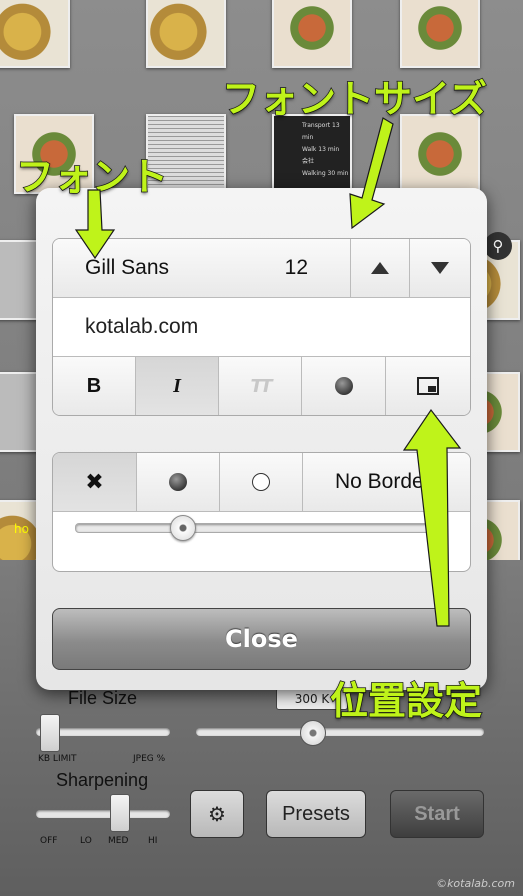  Describe the element at coordinates (261, 512) in the screenshot. I see `border-style-group: ✖ No Borde` at that location.